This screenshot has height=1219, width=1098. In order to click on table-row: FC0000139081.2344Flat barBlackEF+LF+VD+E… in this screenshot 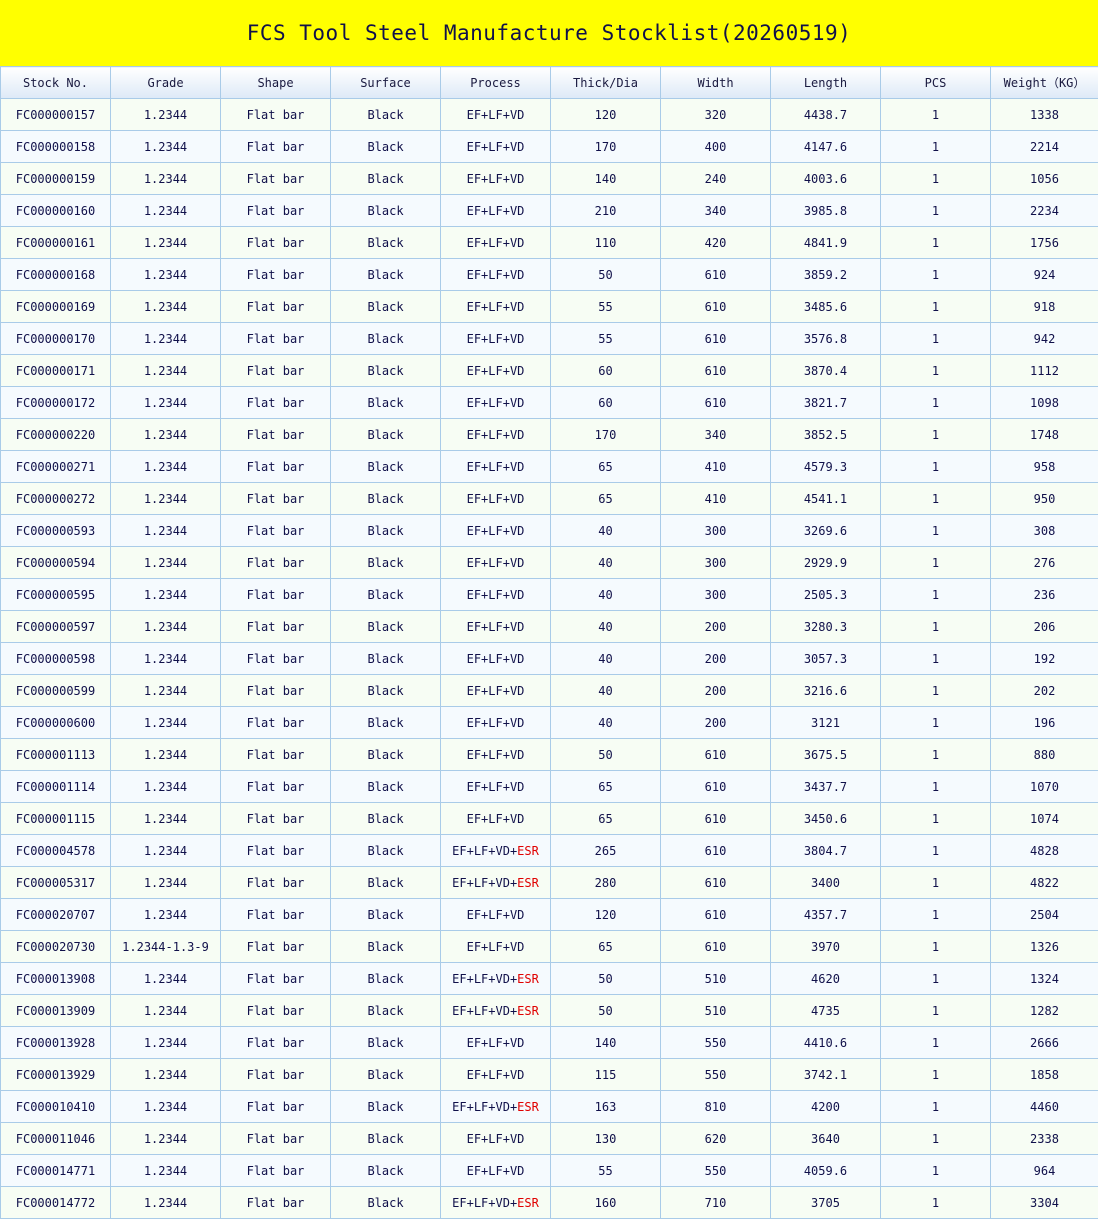, I will do `click(549, 979)`.